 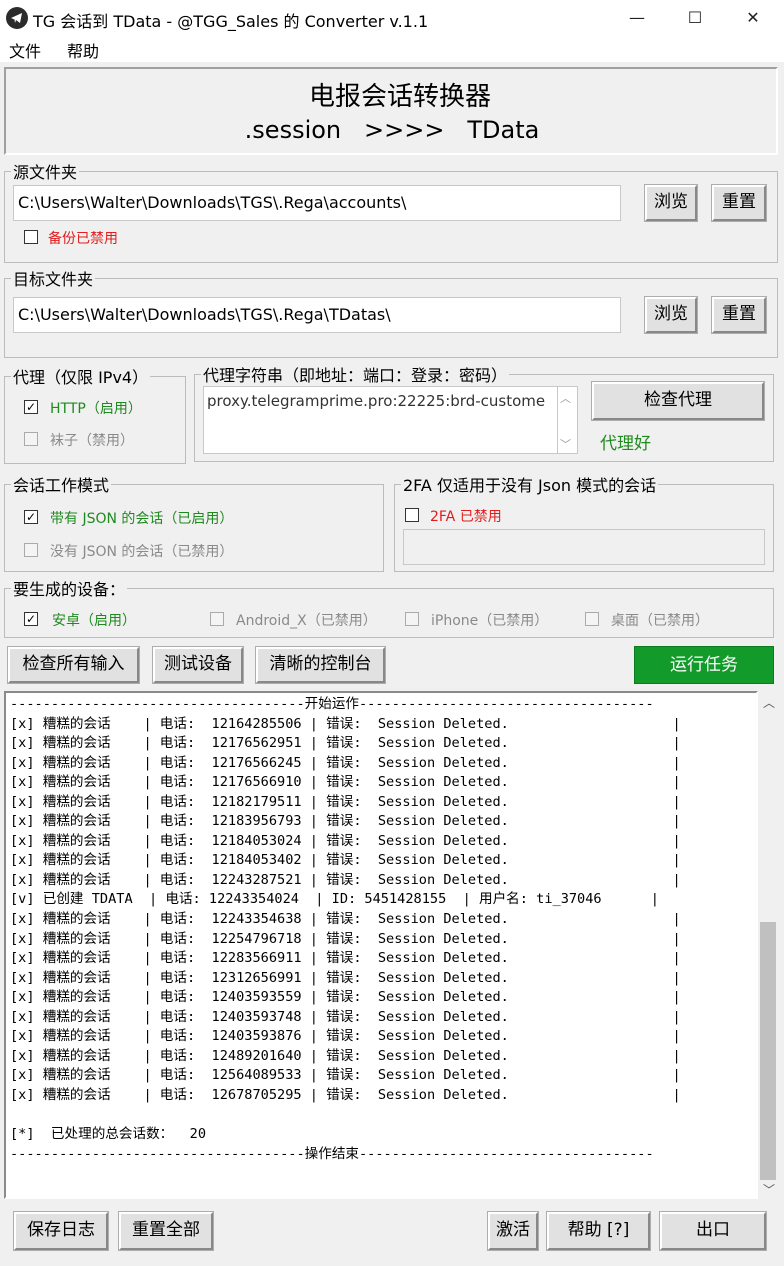 I want to click on twofa-input, so click(x=584, y=547).